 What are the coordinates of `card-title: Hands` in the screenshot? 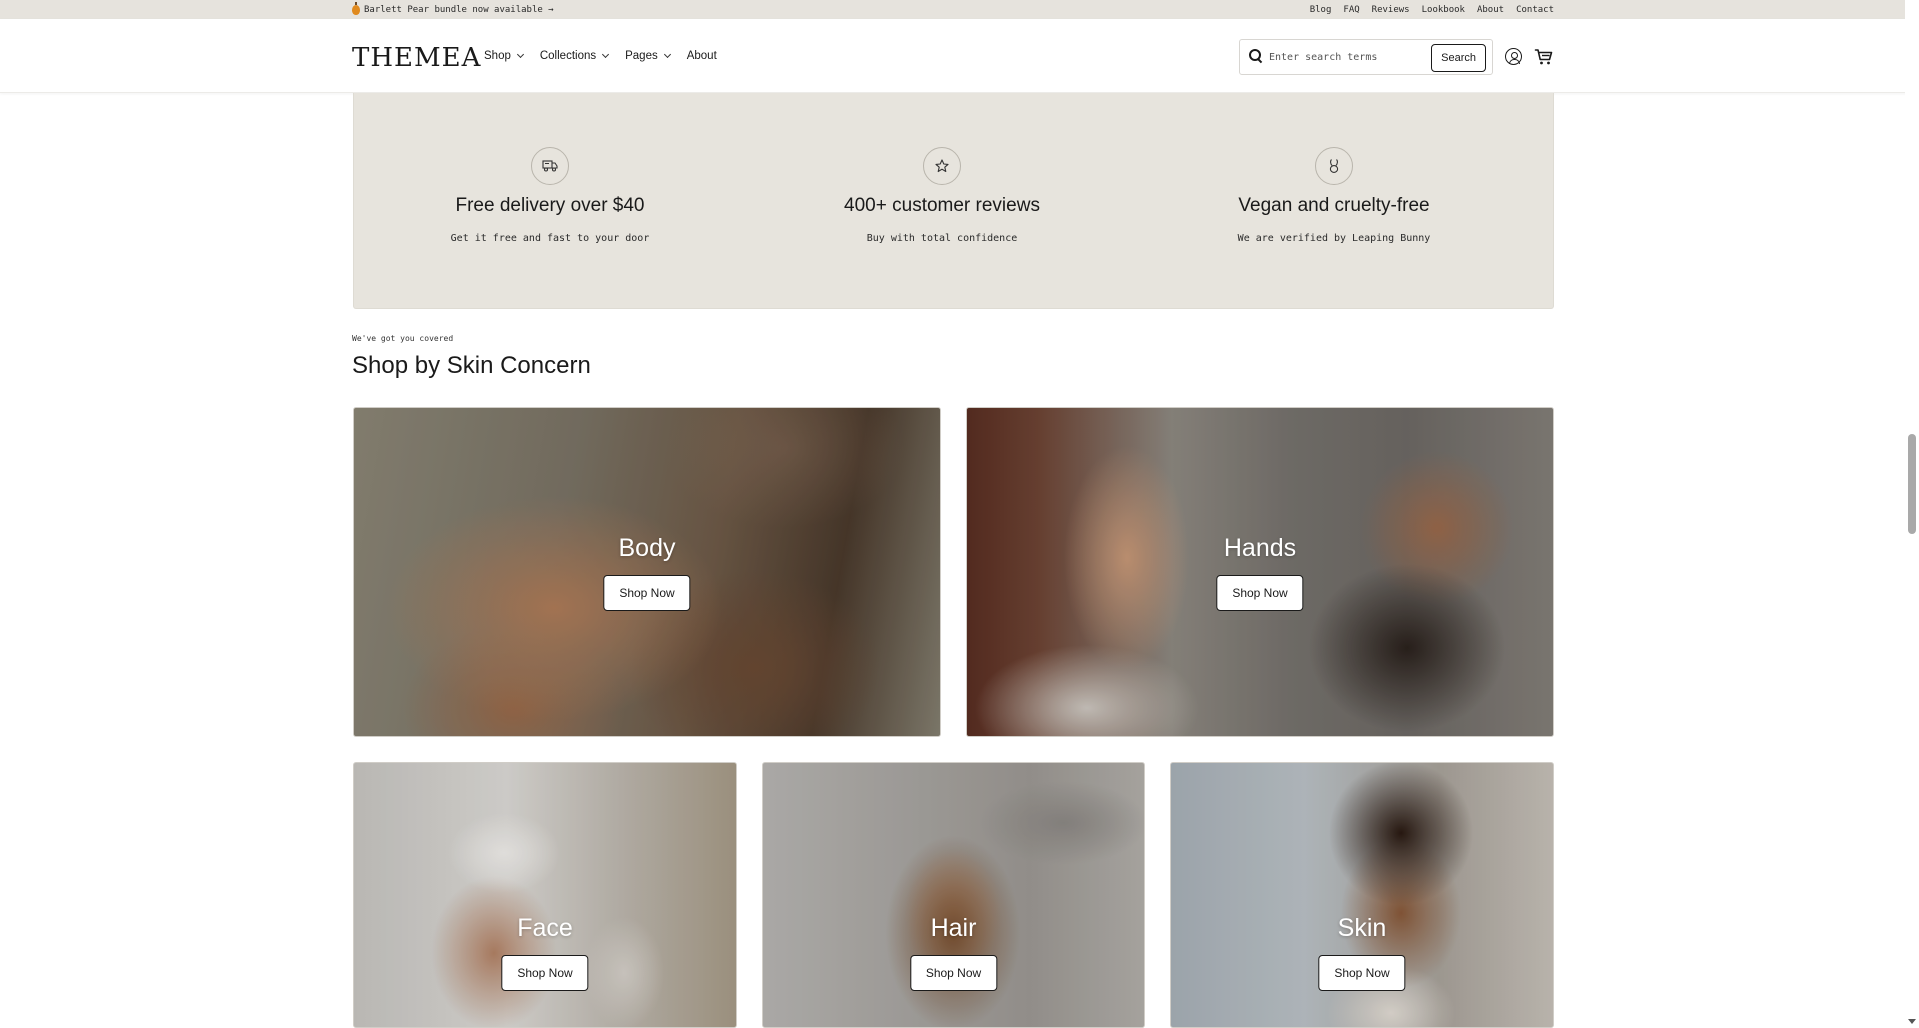 It's located at (1260, 548).